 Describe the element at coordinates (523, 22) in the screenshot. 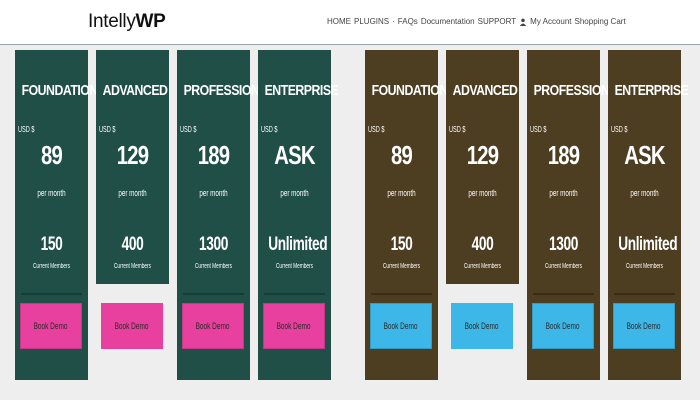

I see `user-icon` at that location.